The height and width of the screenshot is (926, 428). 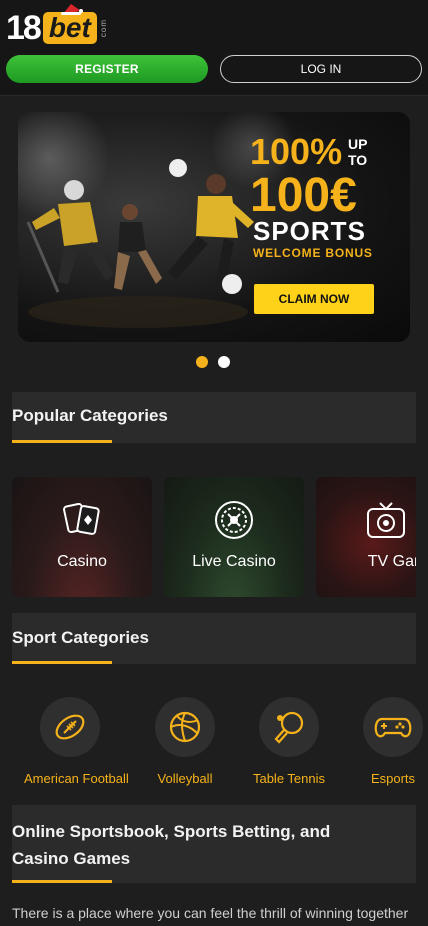 What do you see at coordinates (107, 69) in the screenshot?
I see `register-button: REGISTER` at bounding box center [107, 69].